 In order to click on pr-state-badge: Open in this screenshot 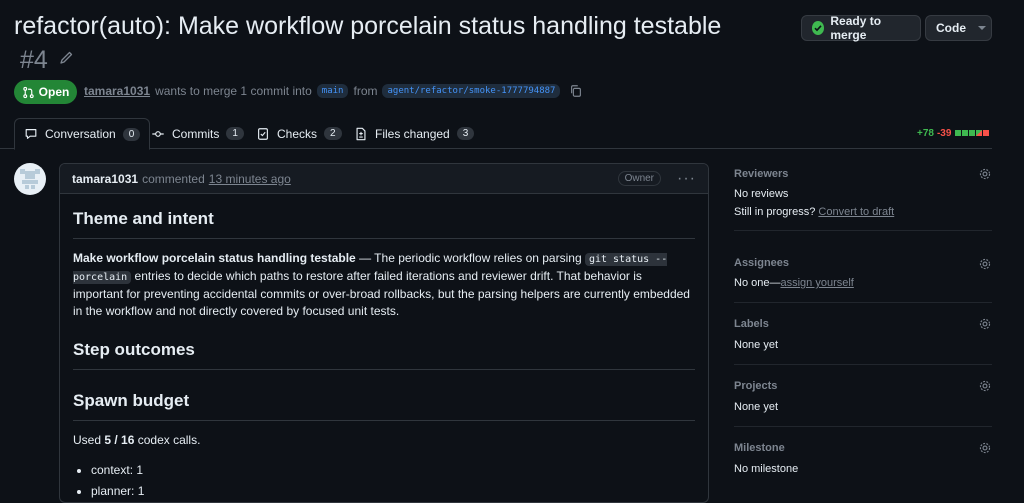, I will do `click(45, 92)`.